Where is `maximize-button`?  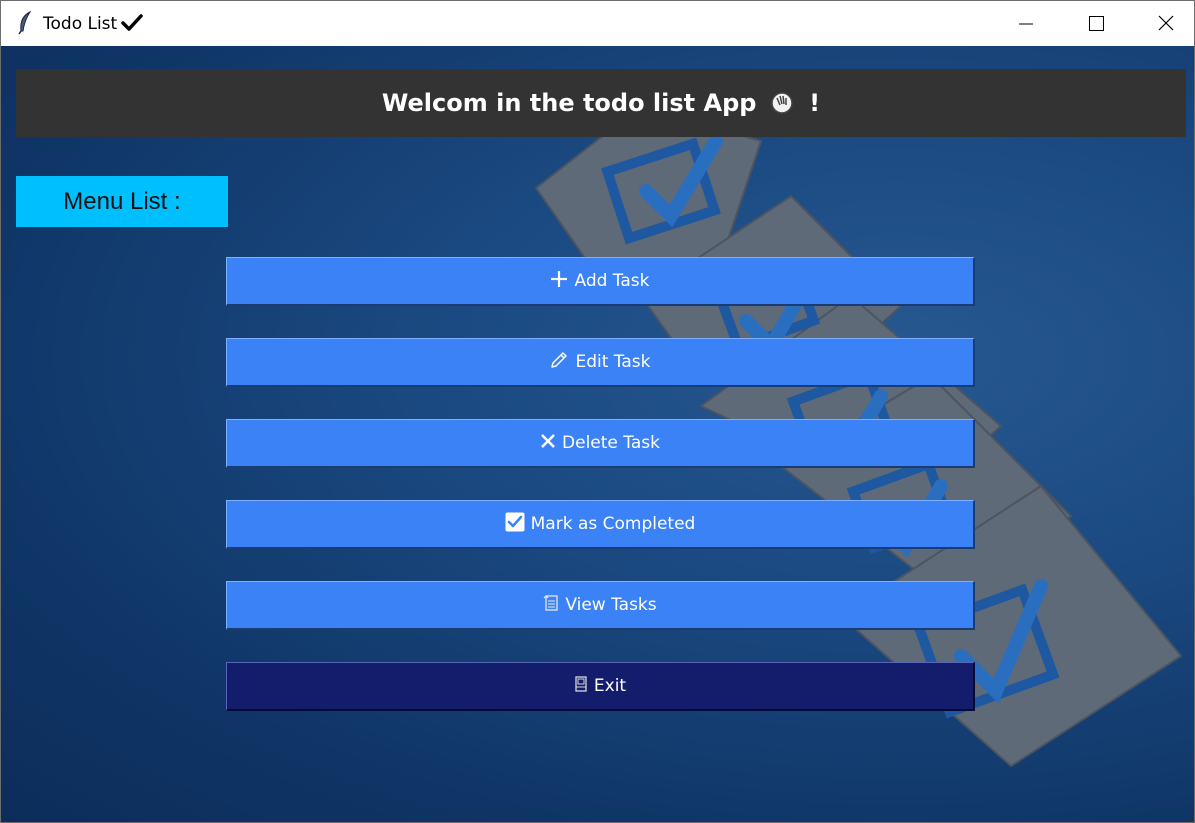 maximize-button is located at coordinates (1096, 23).